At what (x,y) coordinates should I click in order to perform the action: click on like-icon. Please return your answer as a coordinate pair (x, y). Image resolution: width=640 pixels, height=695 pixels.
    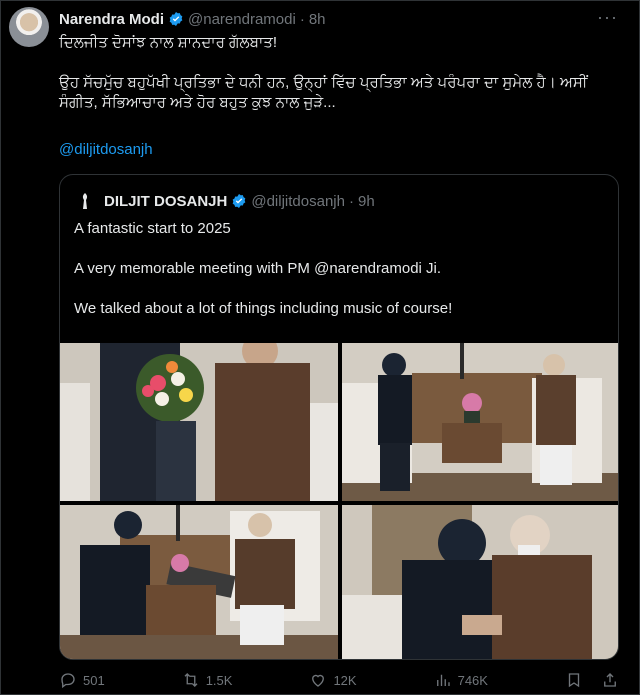
    Looking at the image, I should click on (318, 680).